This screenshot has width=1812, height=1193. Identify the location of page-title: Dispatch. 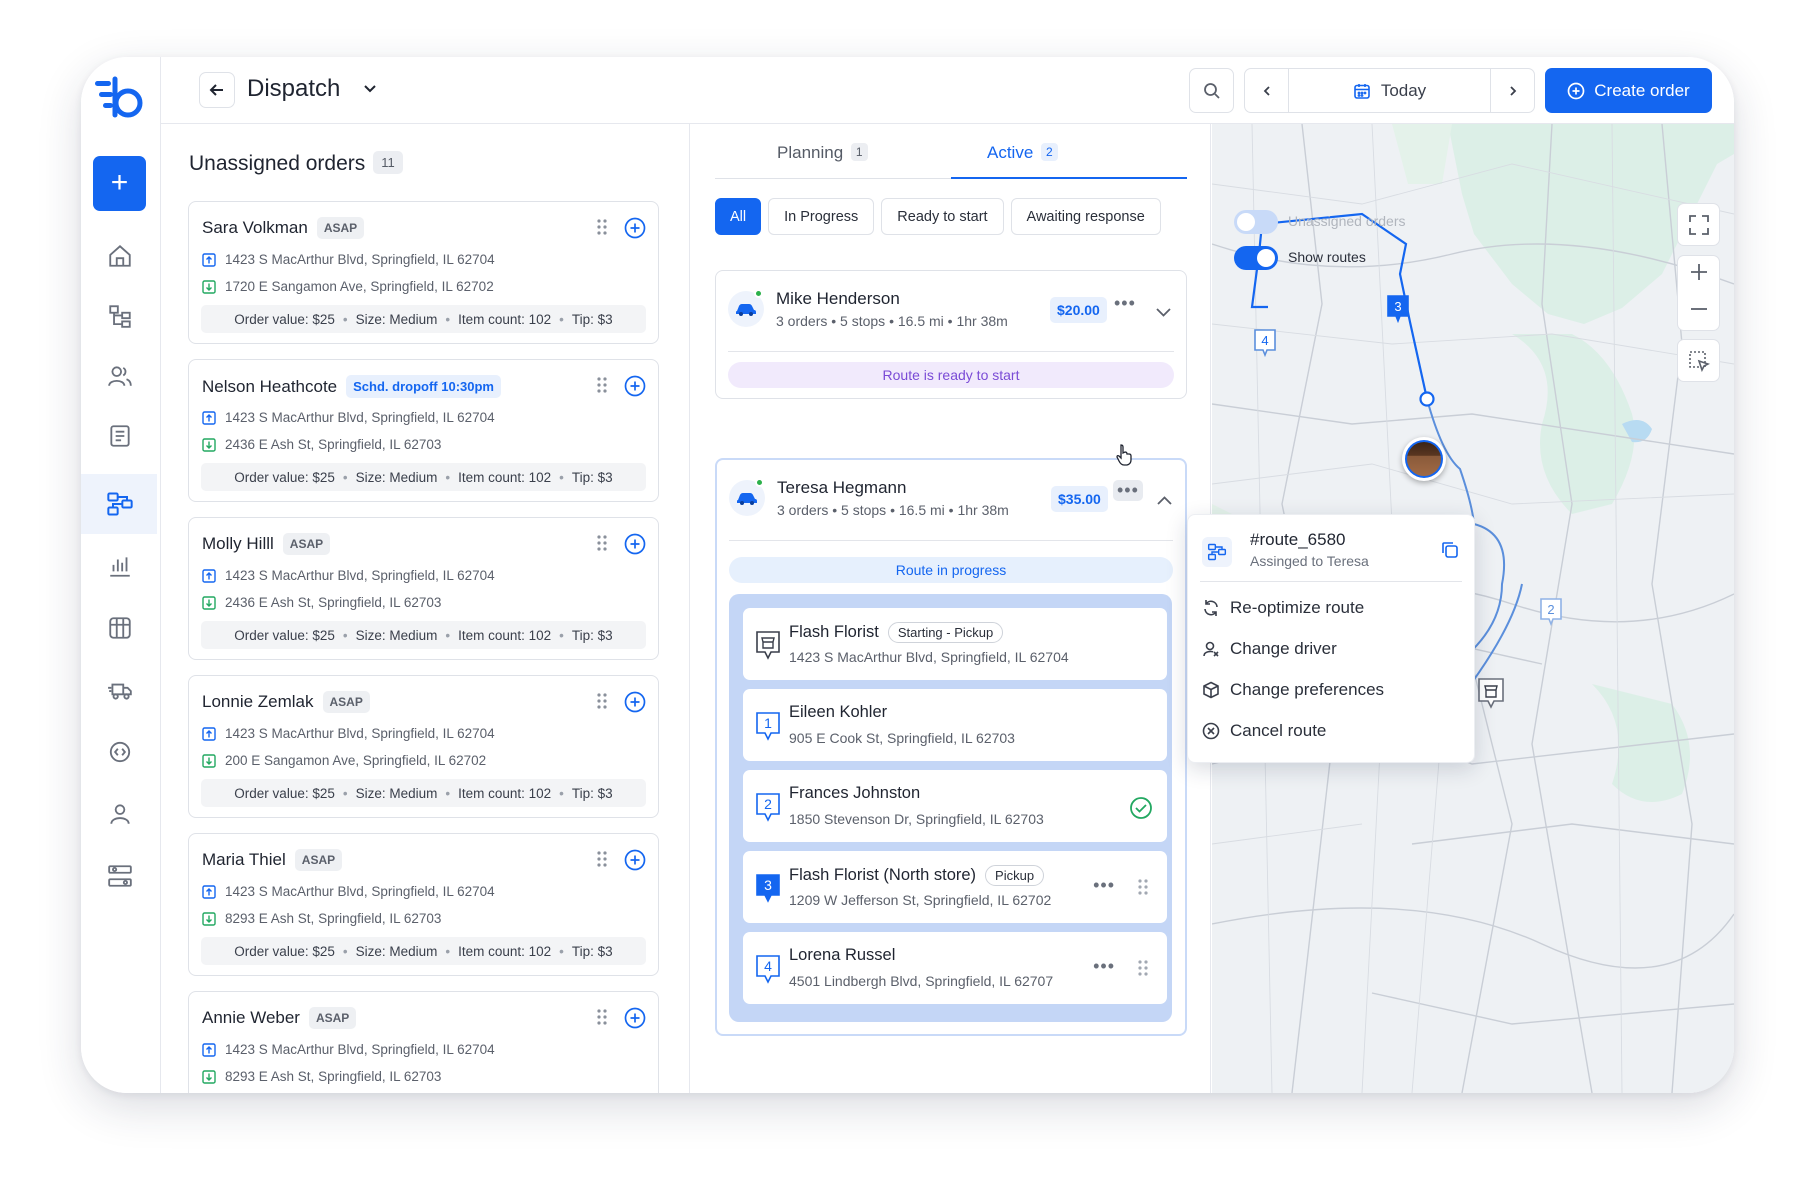
(293, 89).